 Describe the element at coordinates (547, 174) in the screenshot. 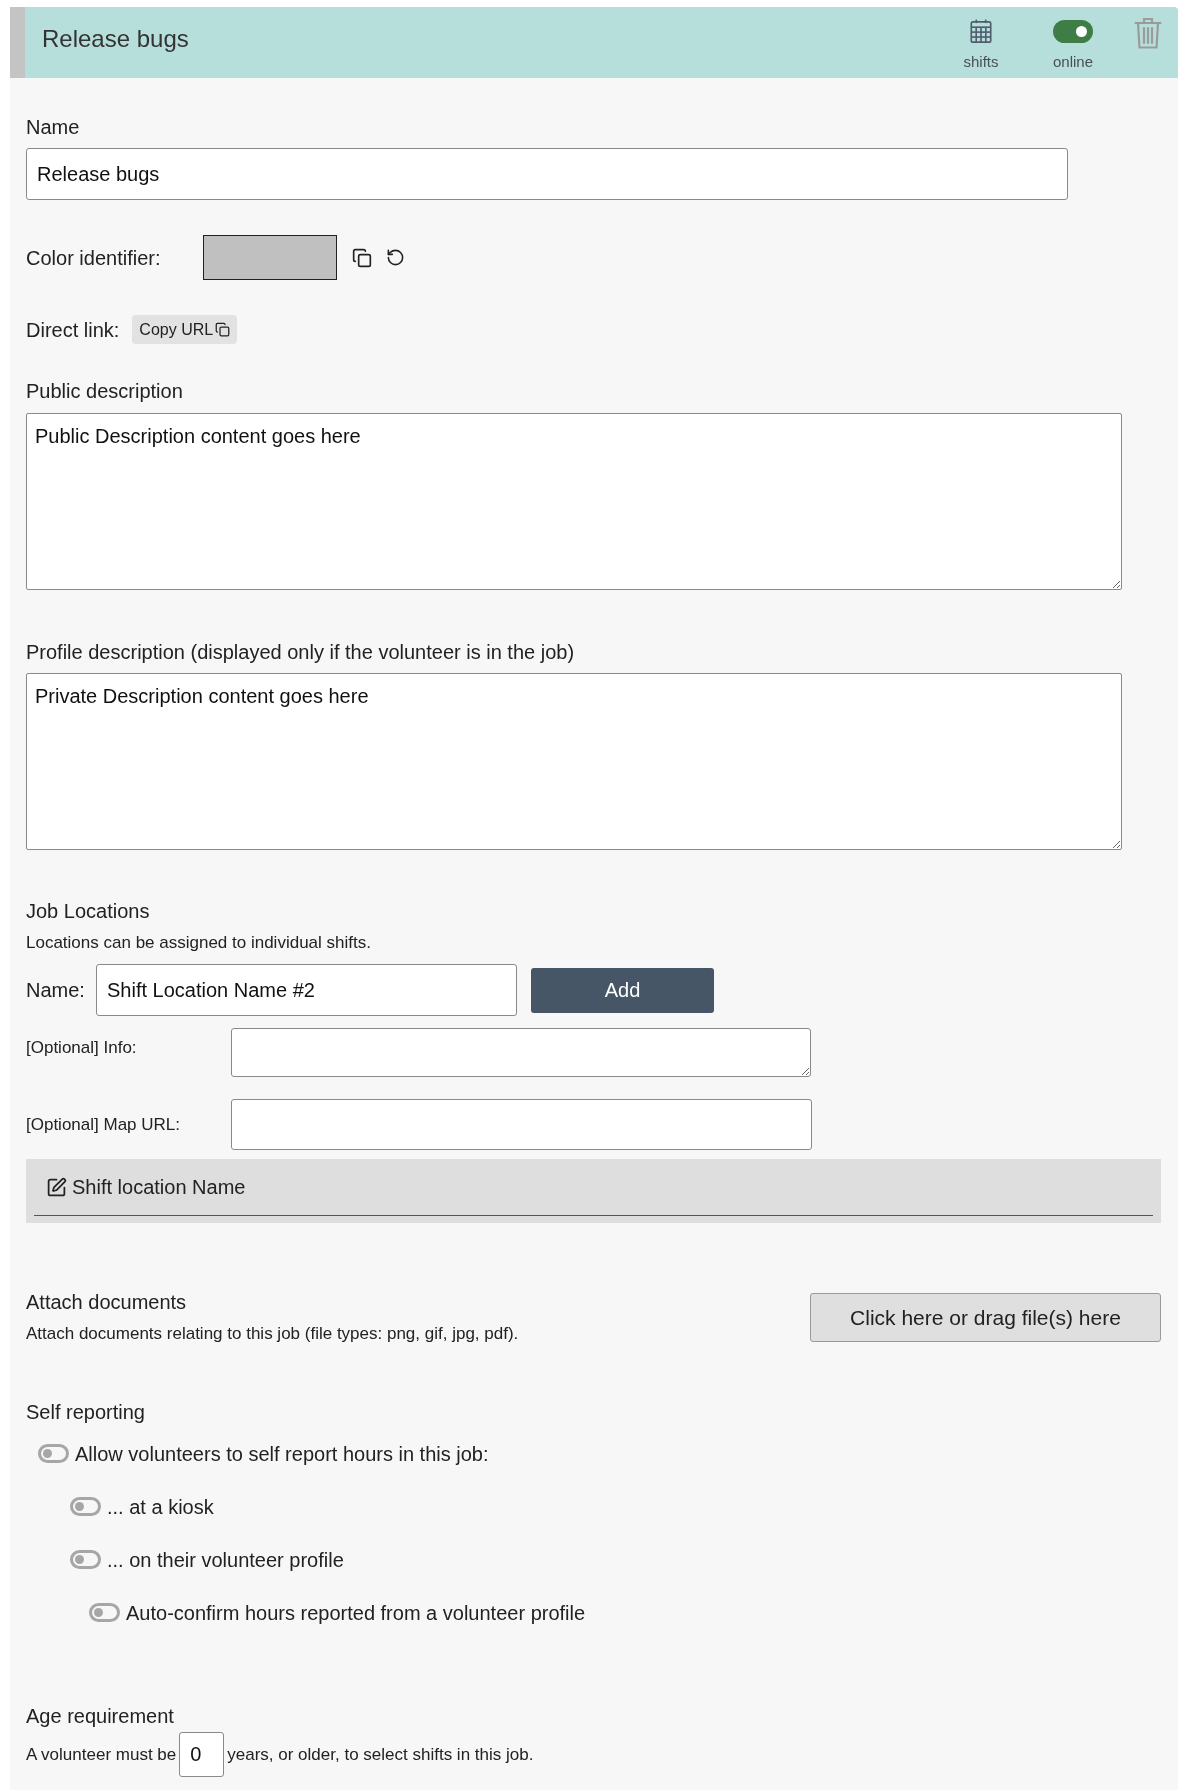

I see `name-input: Release bugs` at that location.